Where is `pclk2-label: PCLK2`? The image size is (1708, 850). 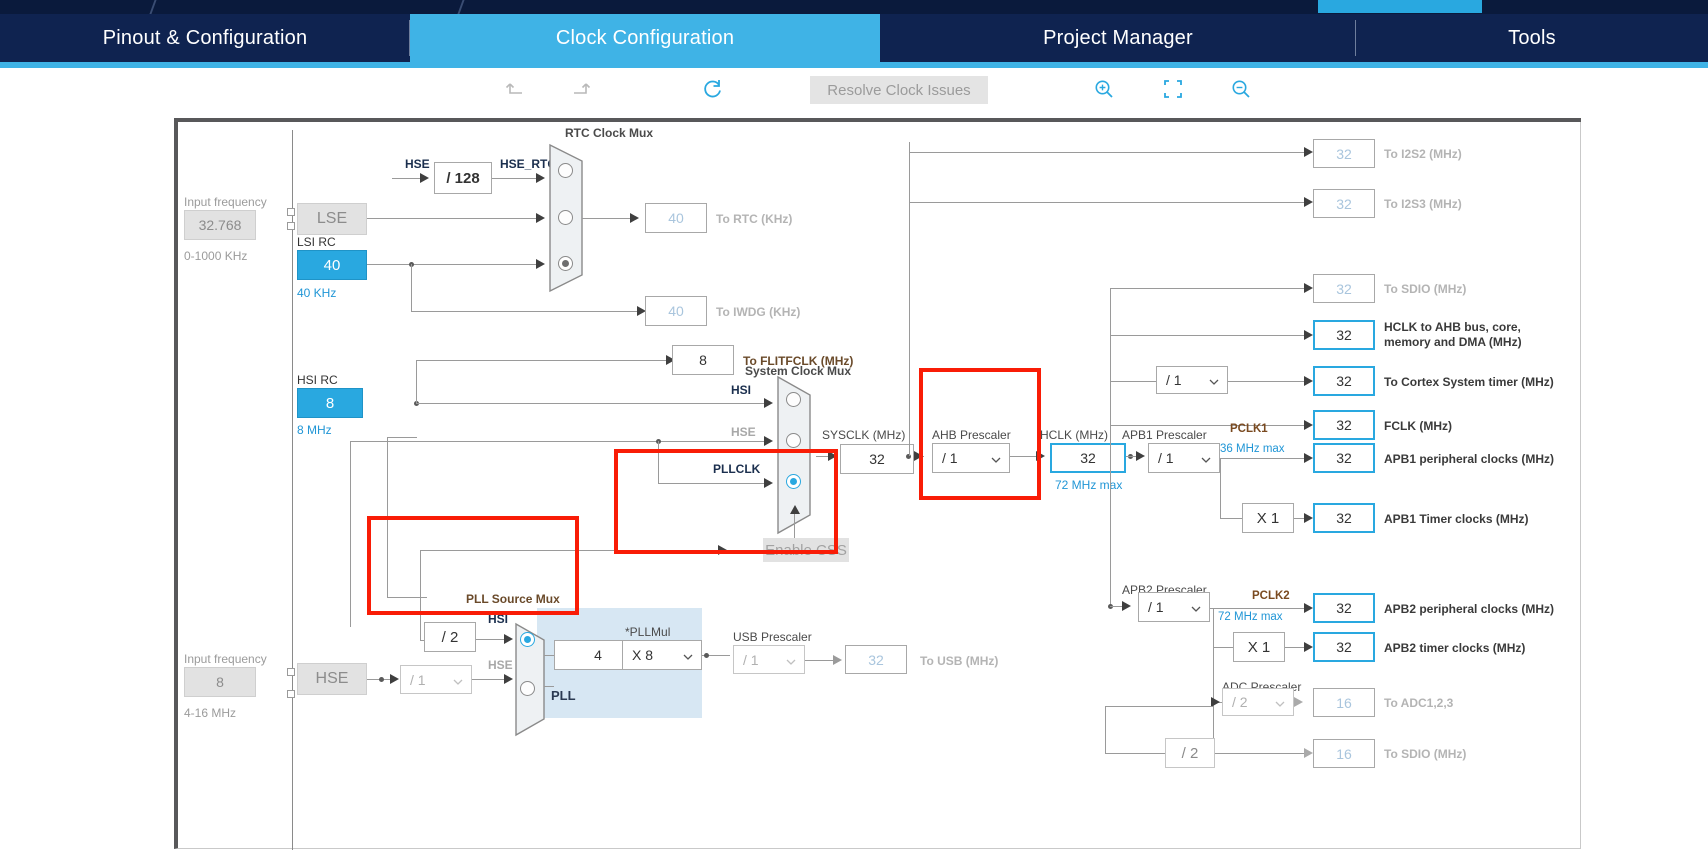 pclk2-label: PCLK2 is located at coordinates (1271, 596).